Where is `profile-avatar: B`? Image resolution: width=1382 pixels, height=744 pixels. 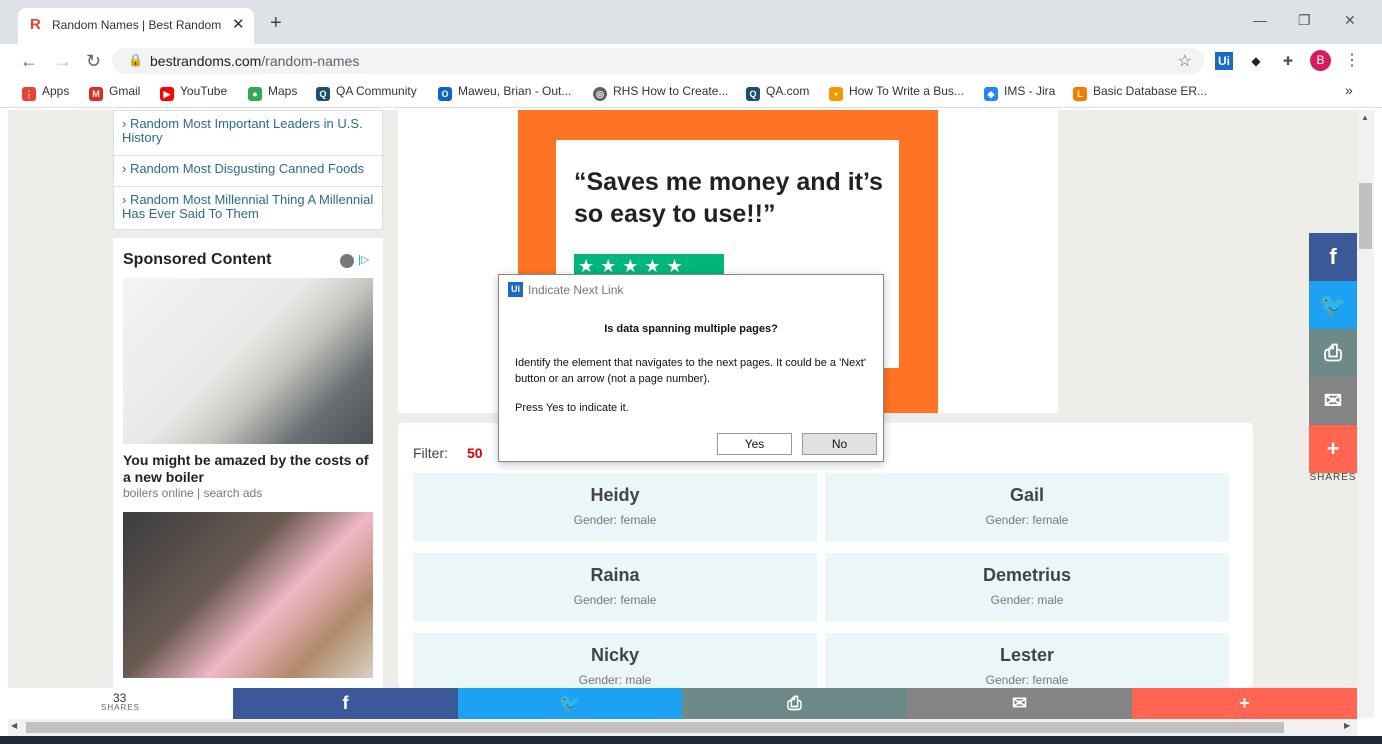
profile-avatar: B is located at coordinates (1320, 60).